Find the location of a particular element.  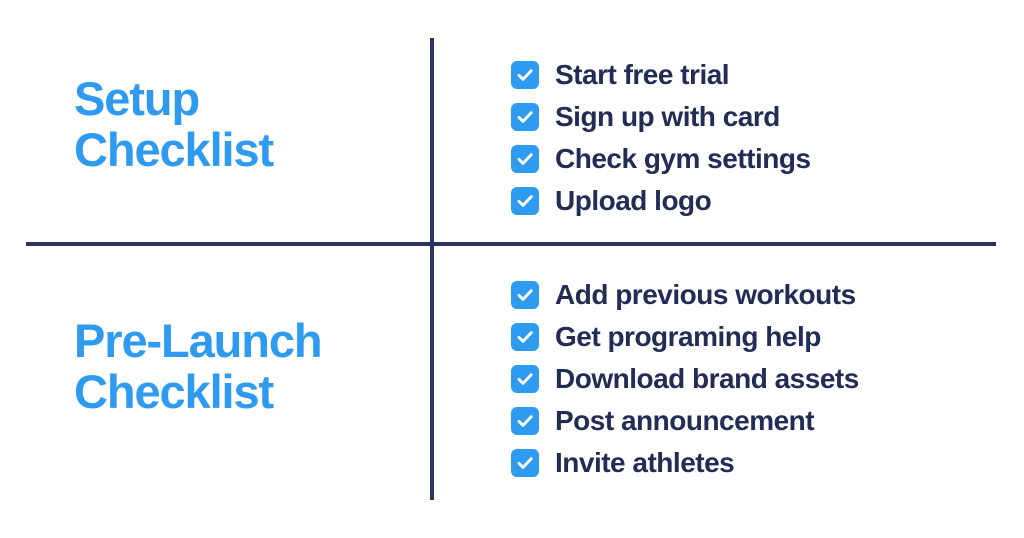

list-item: Start free trial is located at coordinates (761, 75).